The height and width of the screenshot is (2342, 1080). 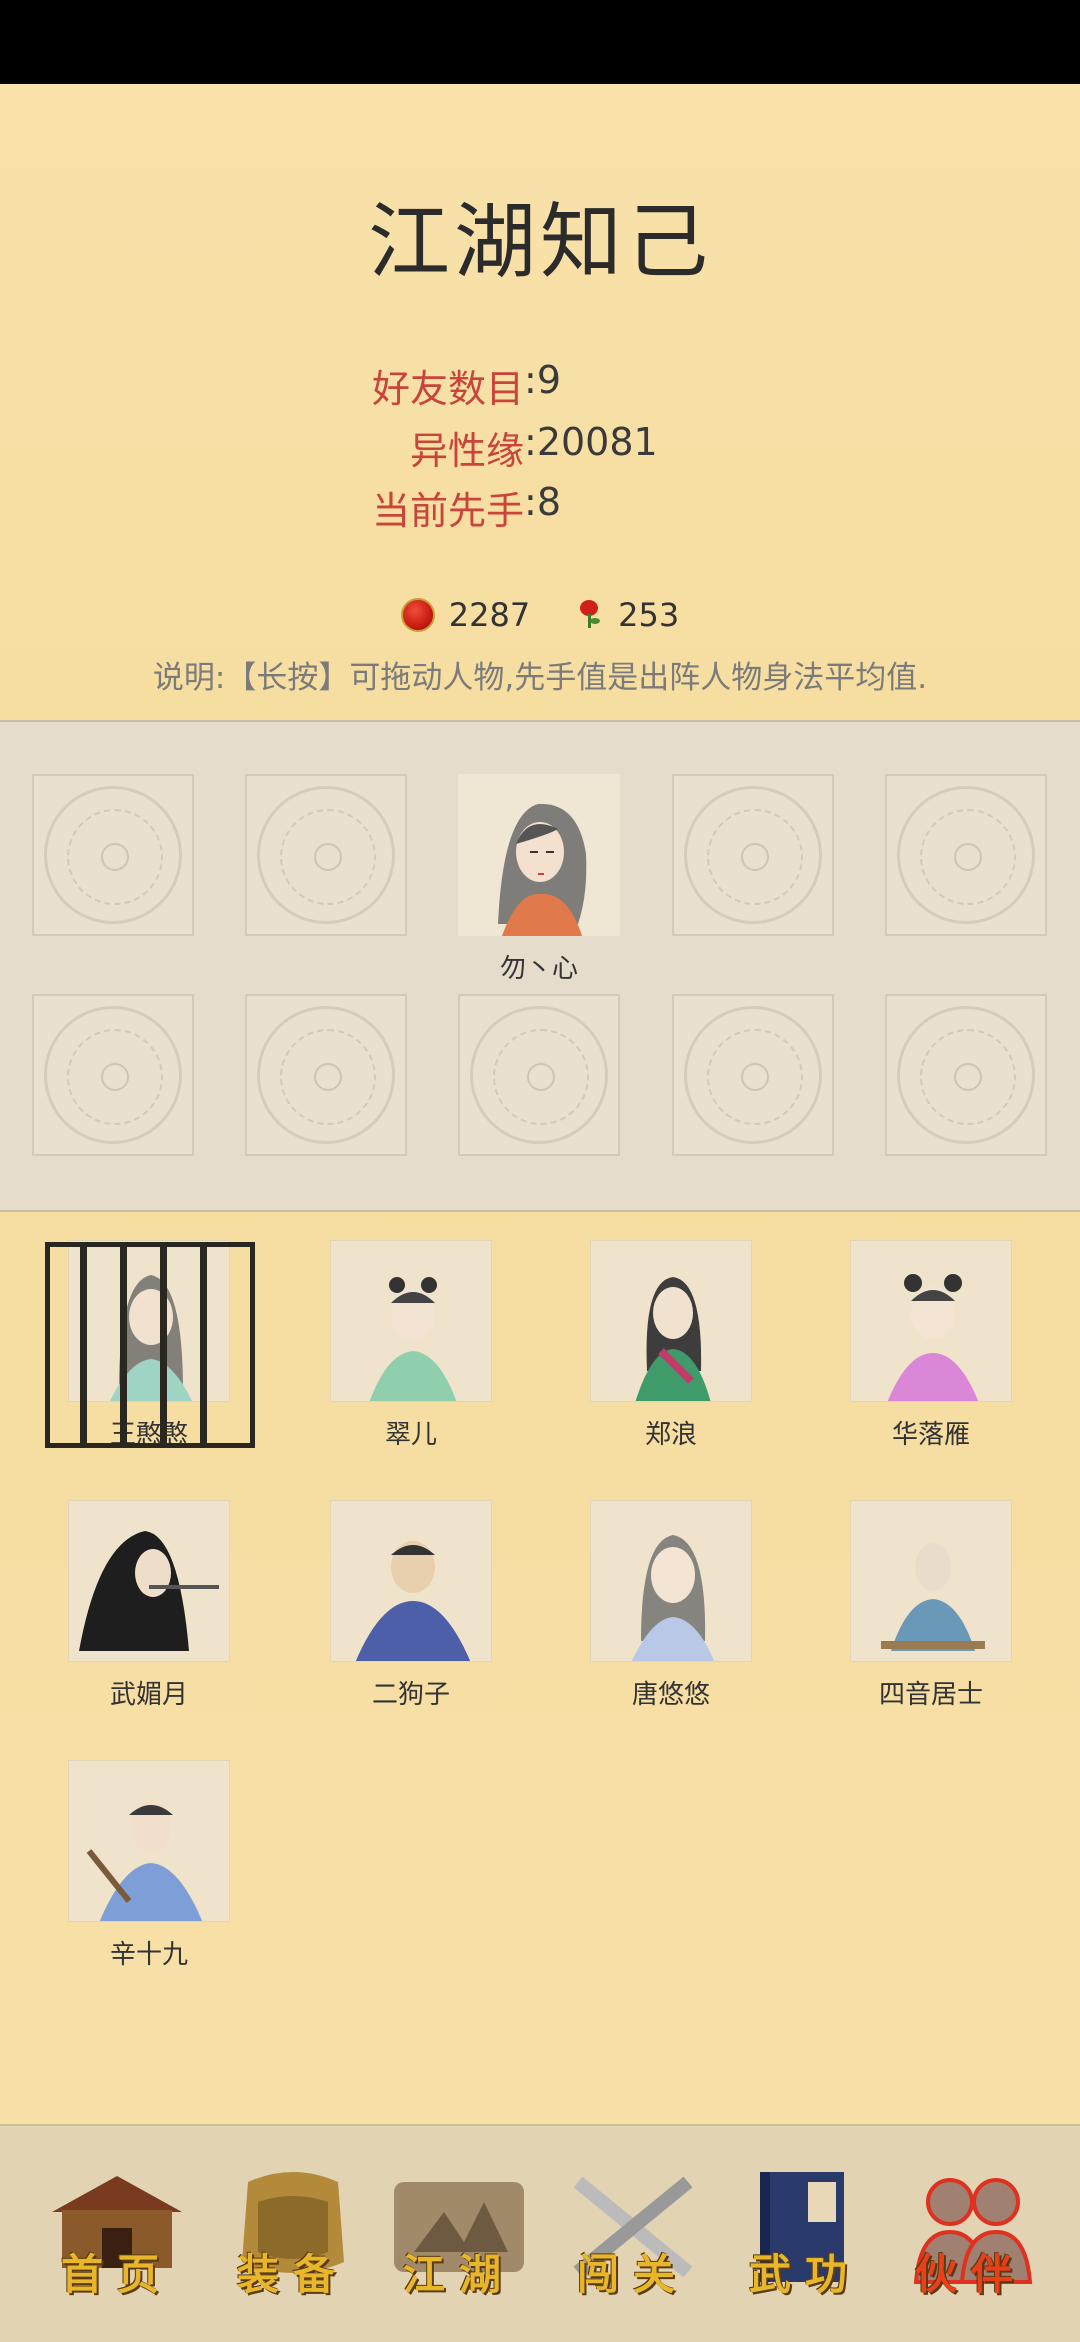 I want to click on instruction-note: 说明:【长按】可拖动人物,先手值是出阵人物身法平均值., so click(x=540, y=678).